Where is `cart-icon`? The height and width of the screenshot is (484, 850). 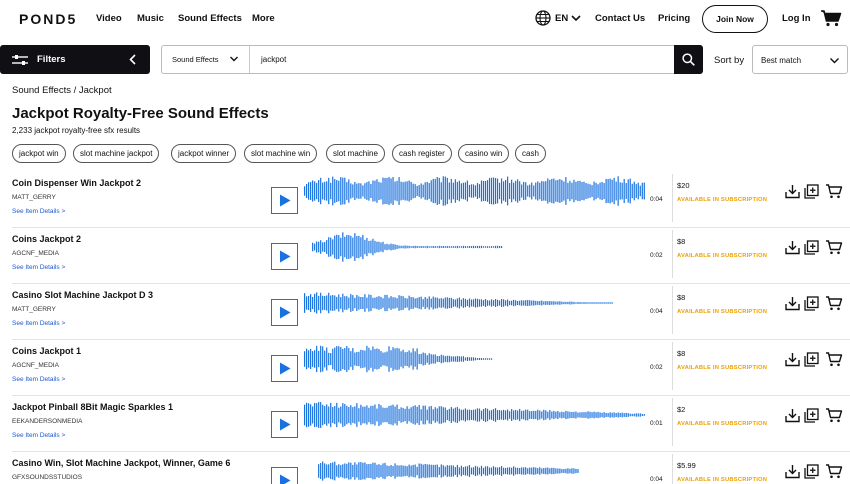 cart-icon is located at coordinates (831, 18).